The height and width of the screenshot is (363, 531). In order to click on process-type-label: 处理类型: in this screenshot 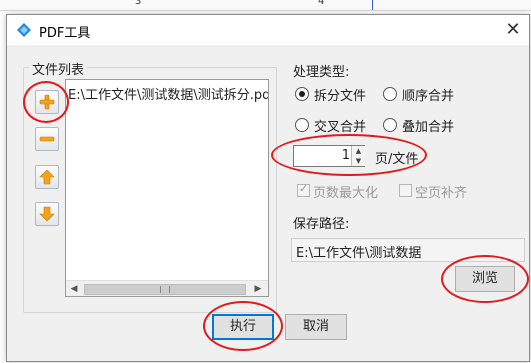, I will do `click(321, 72)`.